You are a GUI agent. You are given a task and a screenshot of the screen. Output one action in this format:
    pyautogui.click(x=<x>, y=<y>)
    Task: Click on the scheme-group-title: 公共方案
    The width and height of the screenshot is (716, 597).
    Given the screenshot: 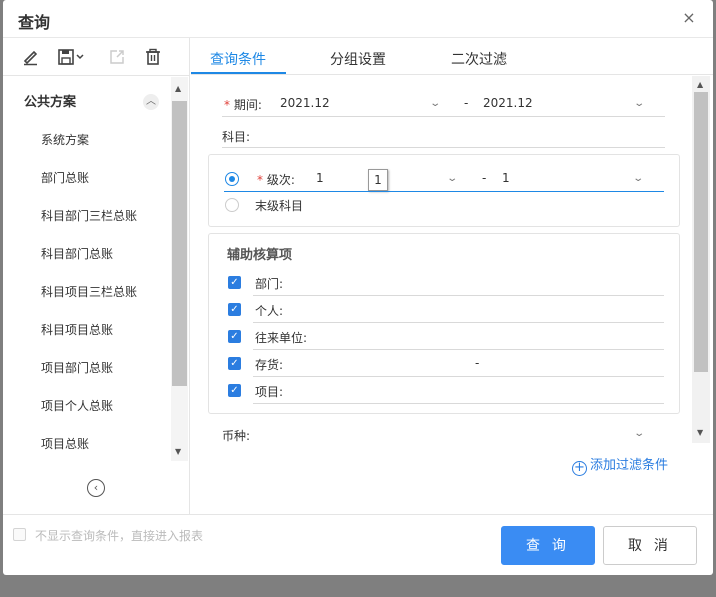 What is the action you would take?
    pyautogui.click(x=50, y=102)
    